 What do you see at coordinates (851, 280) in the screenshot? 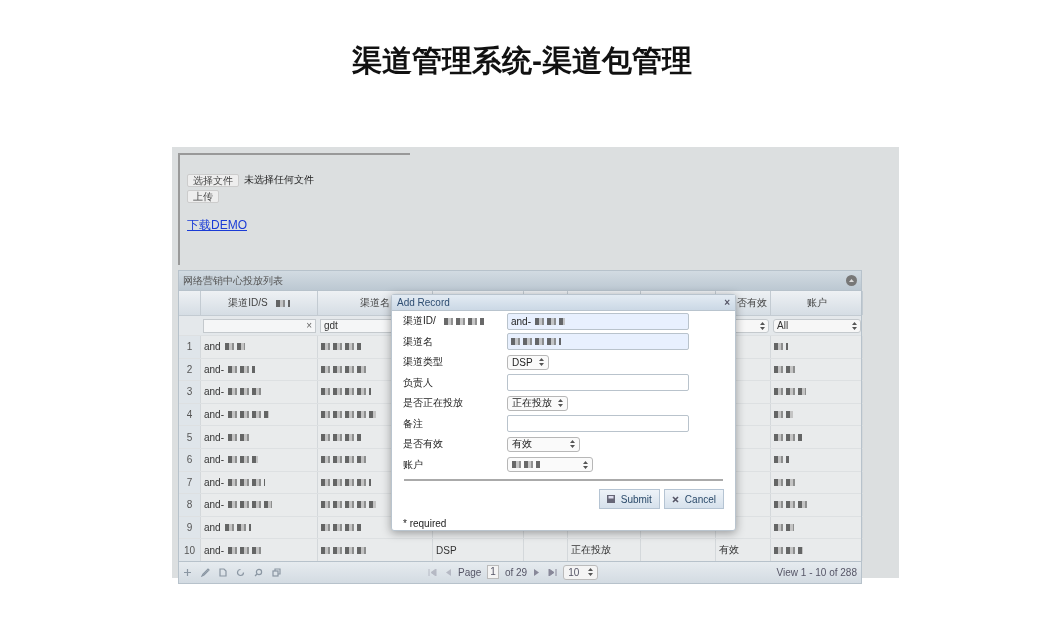
I see `collapse-icon` at bounding box center [851, 280].